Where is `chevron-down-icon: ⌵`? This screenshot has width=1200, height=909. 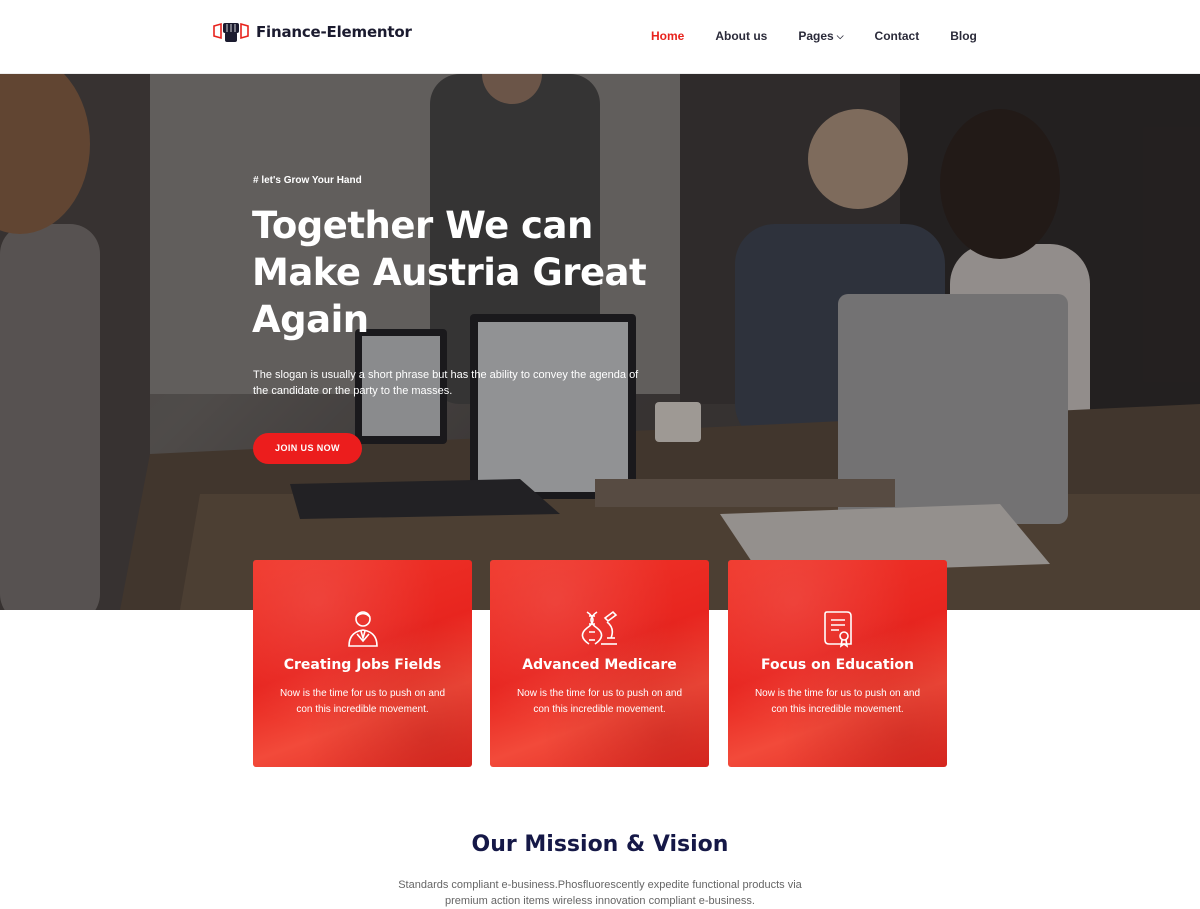 chevron-down-icon: ⌵ is located at coordinates (840, 35).